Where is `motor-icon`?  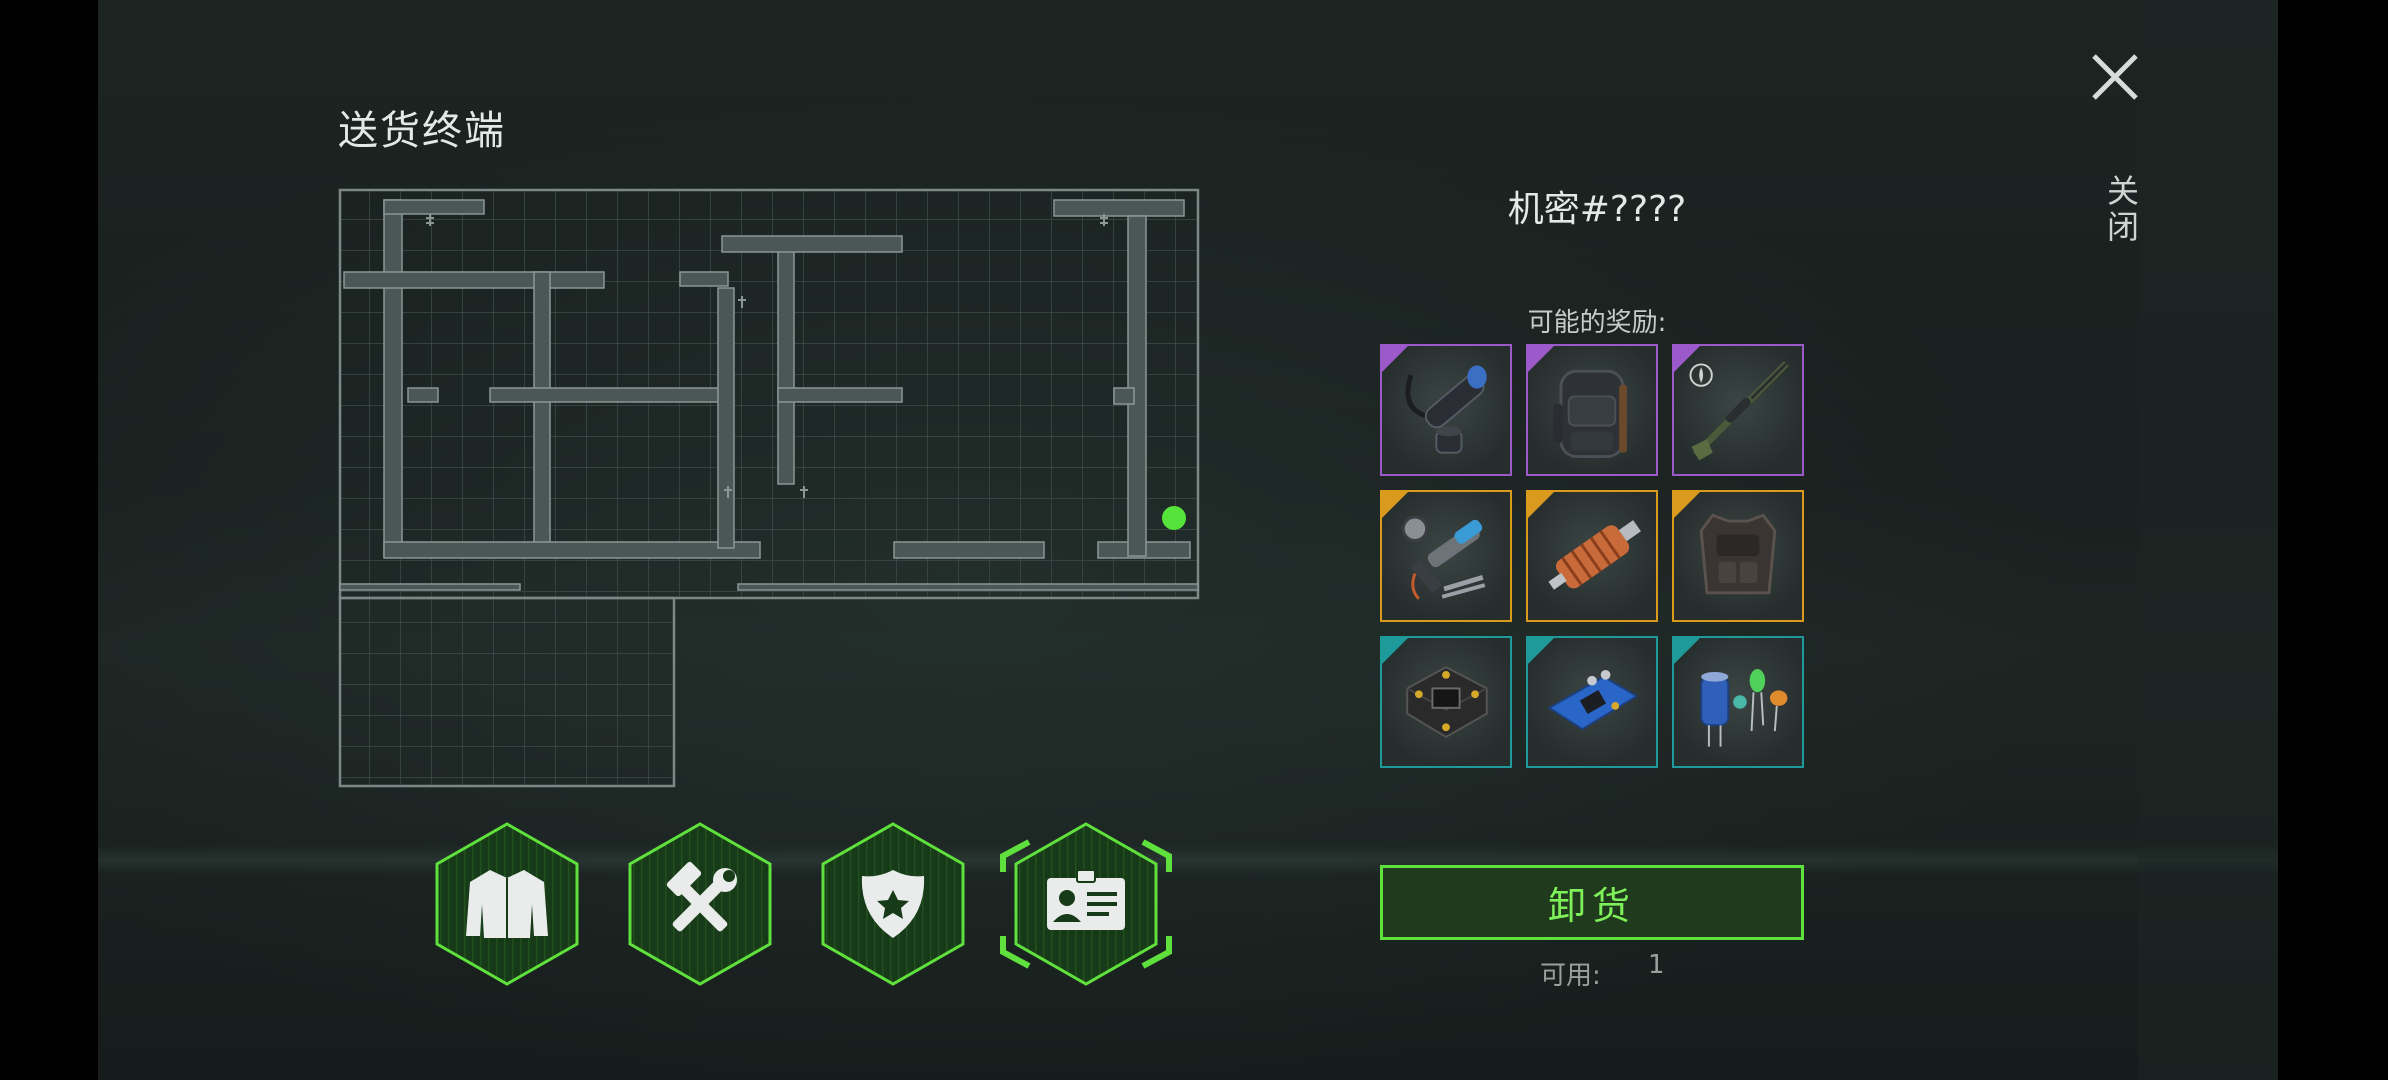
motor-icon is located at coordinates (1594, 555).